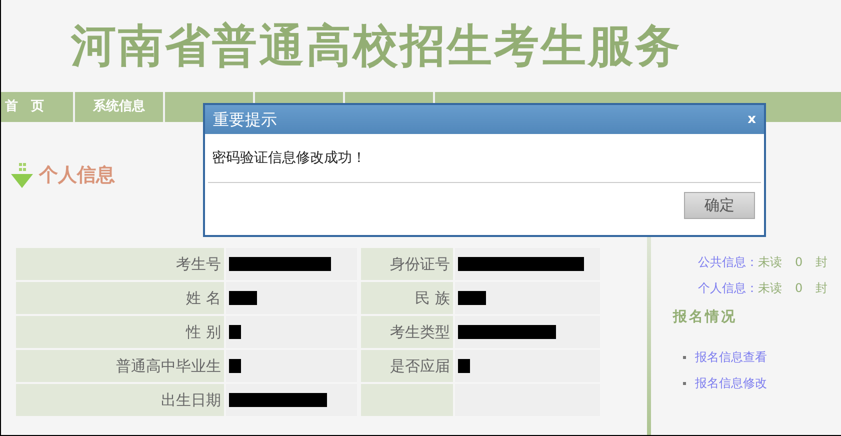 This screenshot has width=841, height=436. What do you see at coordinates (705, 317) in the screenshot?
I see `sidebar-section-title: 报名情况` at bounding box center [705, 317].